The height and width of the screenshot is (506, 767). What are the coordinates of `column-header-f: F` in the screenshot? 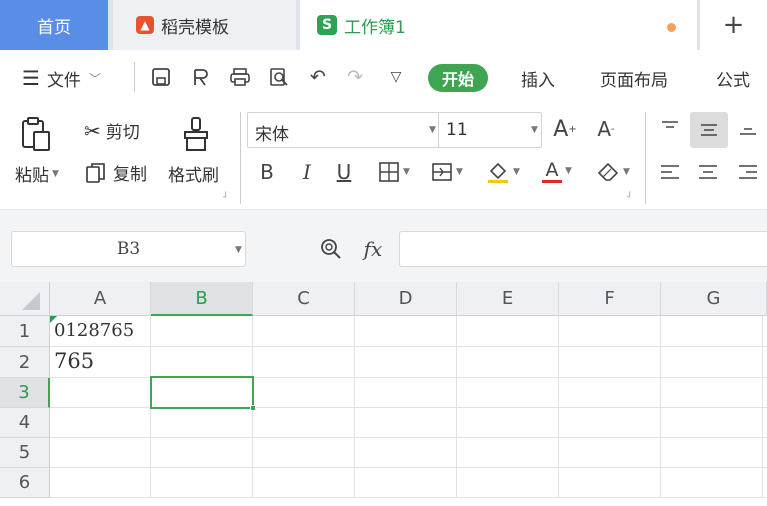 It's located at (610, 299).